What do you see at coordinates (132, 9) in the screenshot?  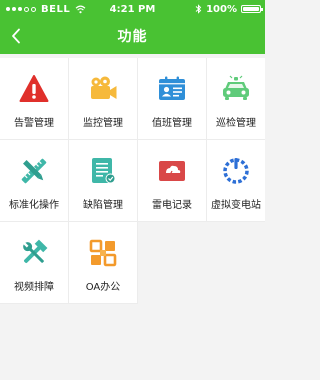 I see `status-bar: BELL 4:21 PM 100%` at bounding box center [132, 9].